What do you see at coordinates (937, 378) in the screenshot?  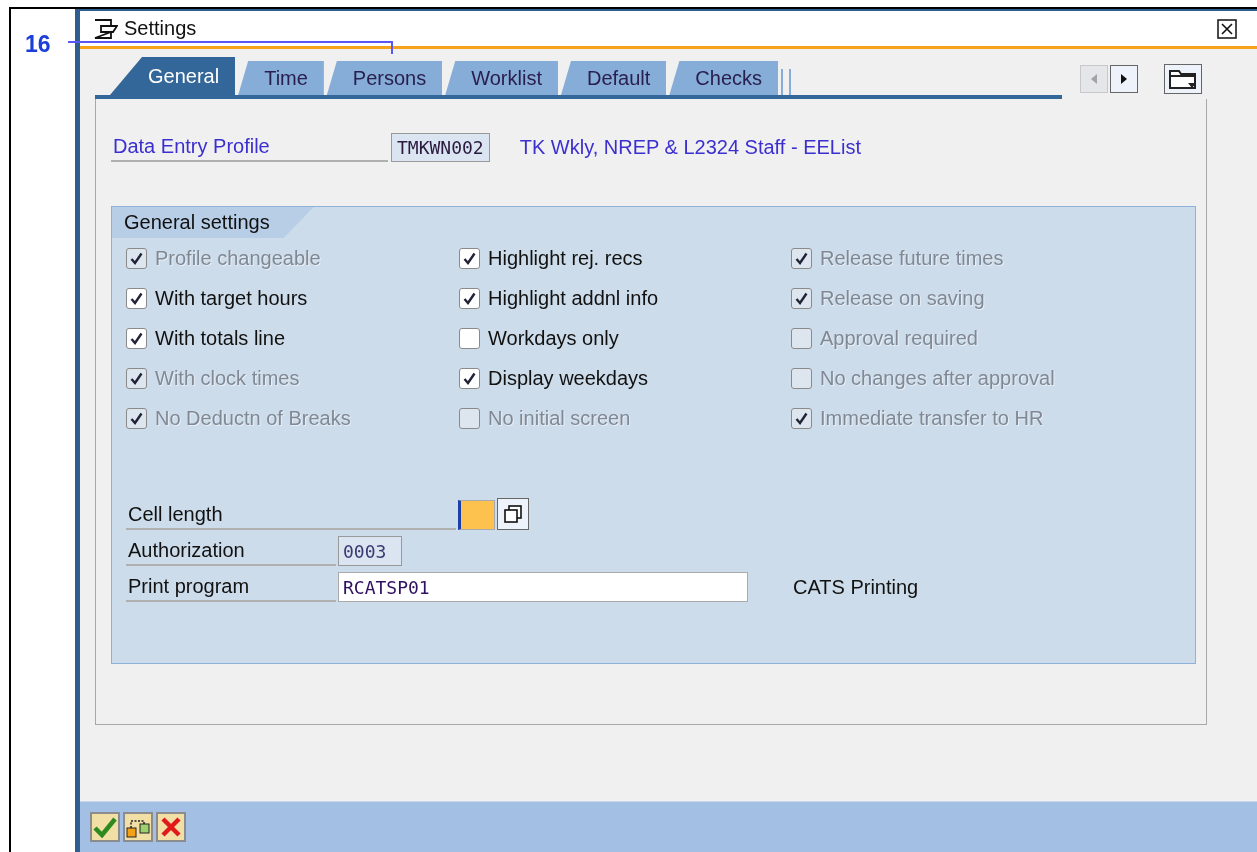 I see `checkbox-label: No changes after approval` at bounding box center [937, 378].